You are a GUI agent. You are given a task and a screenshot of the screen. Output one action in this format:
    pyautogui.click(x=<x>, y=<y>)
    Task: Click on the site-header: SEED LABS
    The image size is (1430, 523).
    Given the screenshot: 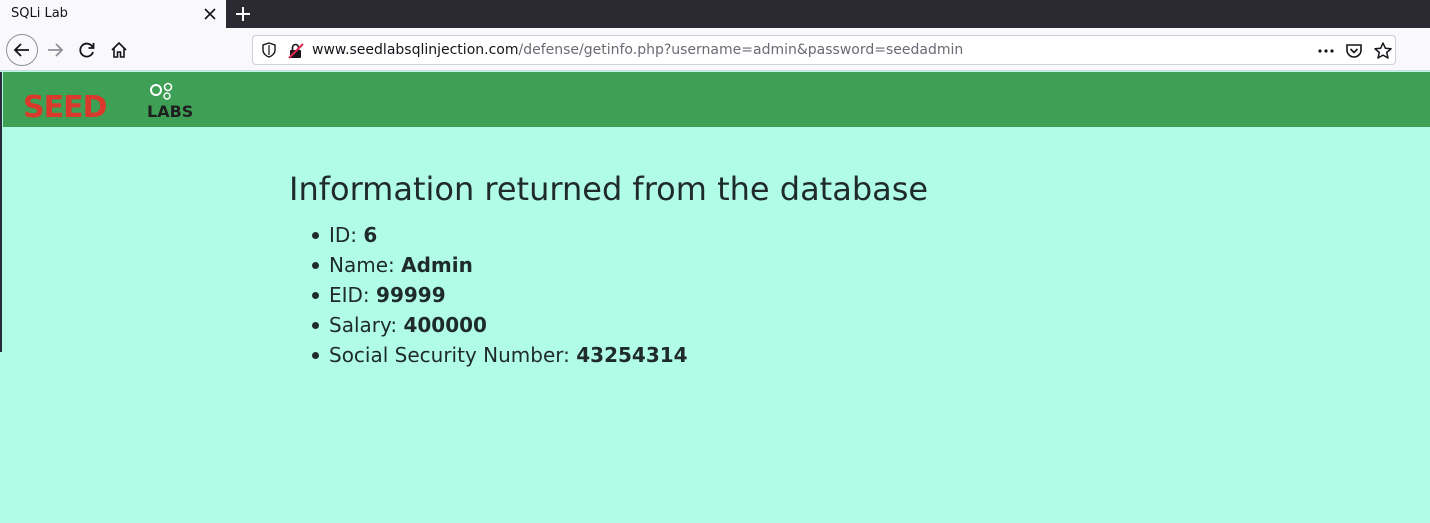 What is the action you would take?
    pyautogui.click(x=716, y=99)
    